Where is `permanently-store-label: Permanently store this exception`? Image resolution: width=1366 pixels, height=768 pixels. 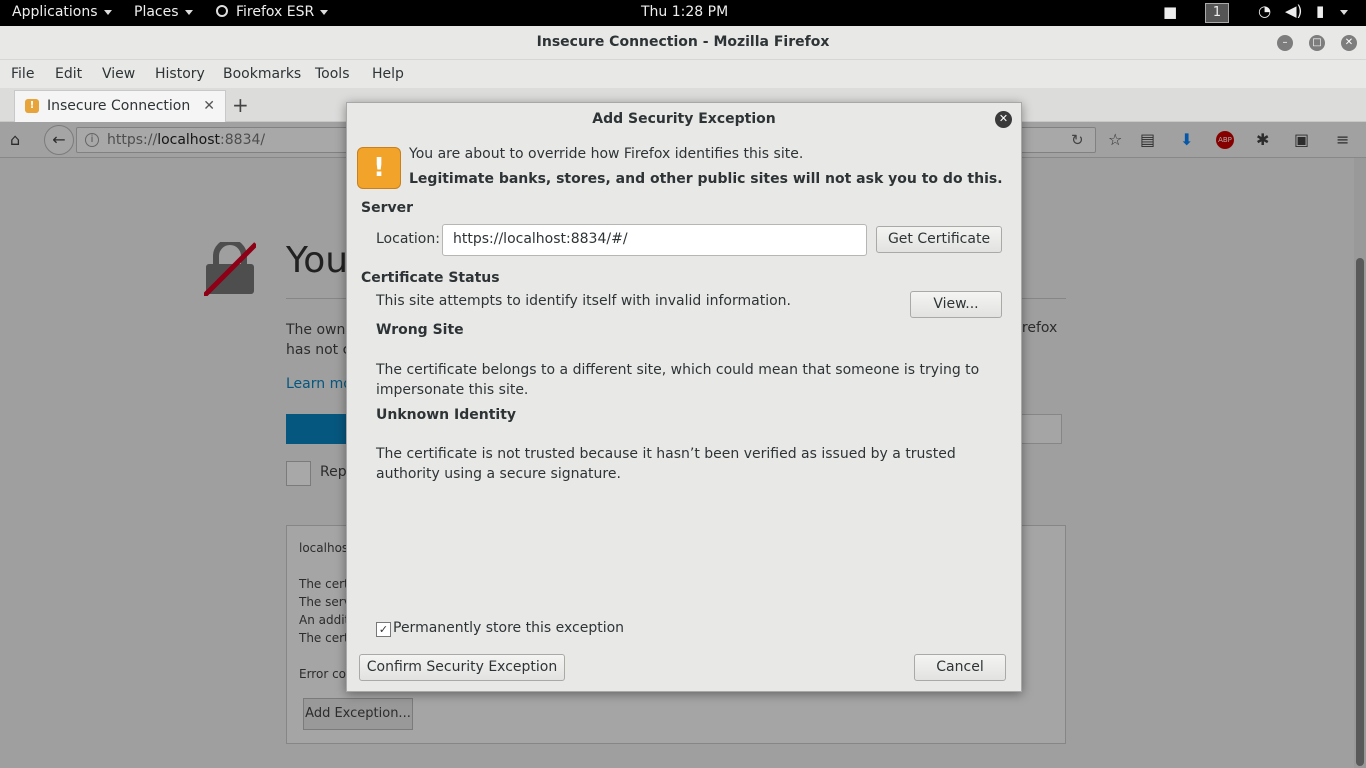 permanently-store-label: Permanently store this exception is located at coordinates (508, 628).